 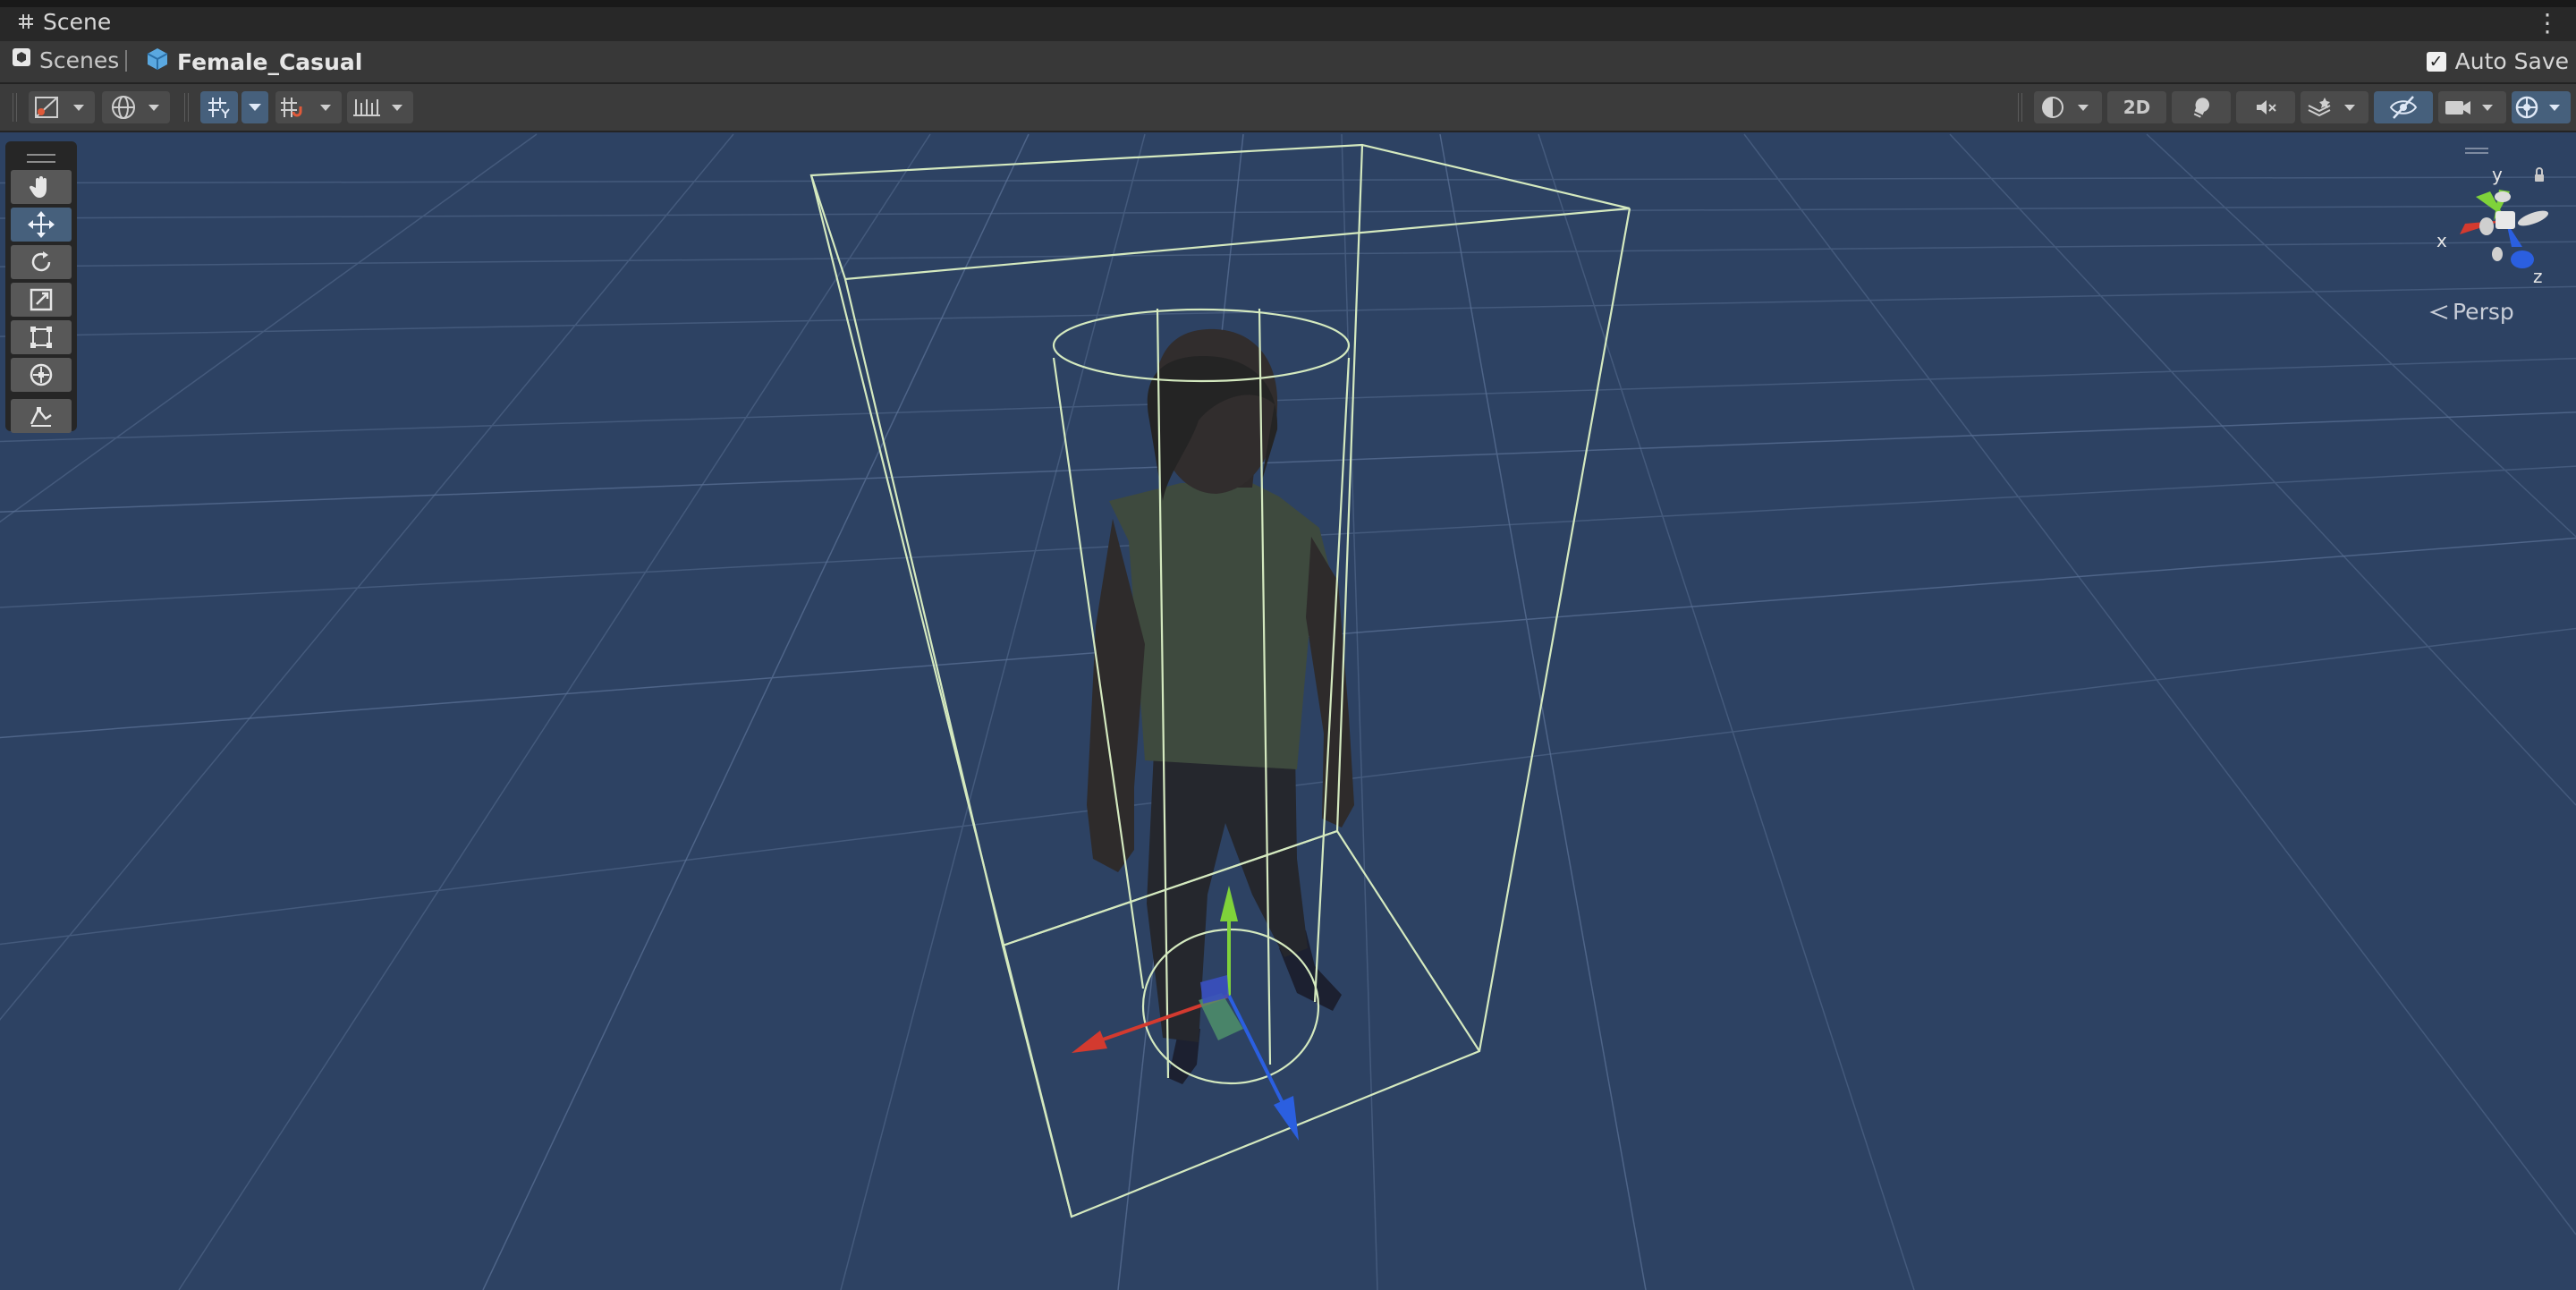 I want to click on perspective-icon, so click(x=2438, y=311).